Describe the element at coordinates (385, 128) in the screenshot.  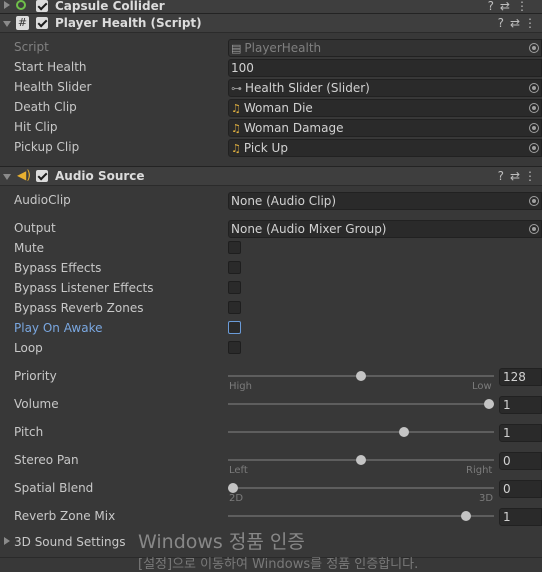
I see `hit-clip-field: ♫ Woman Damage` at that location.